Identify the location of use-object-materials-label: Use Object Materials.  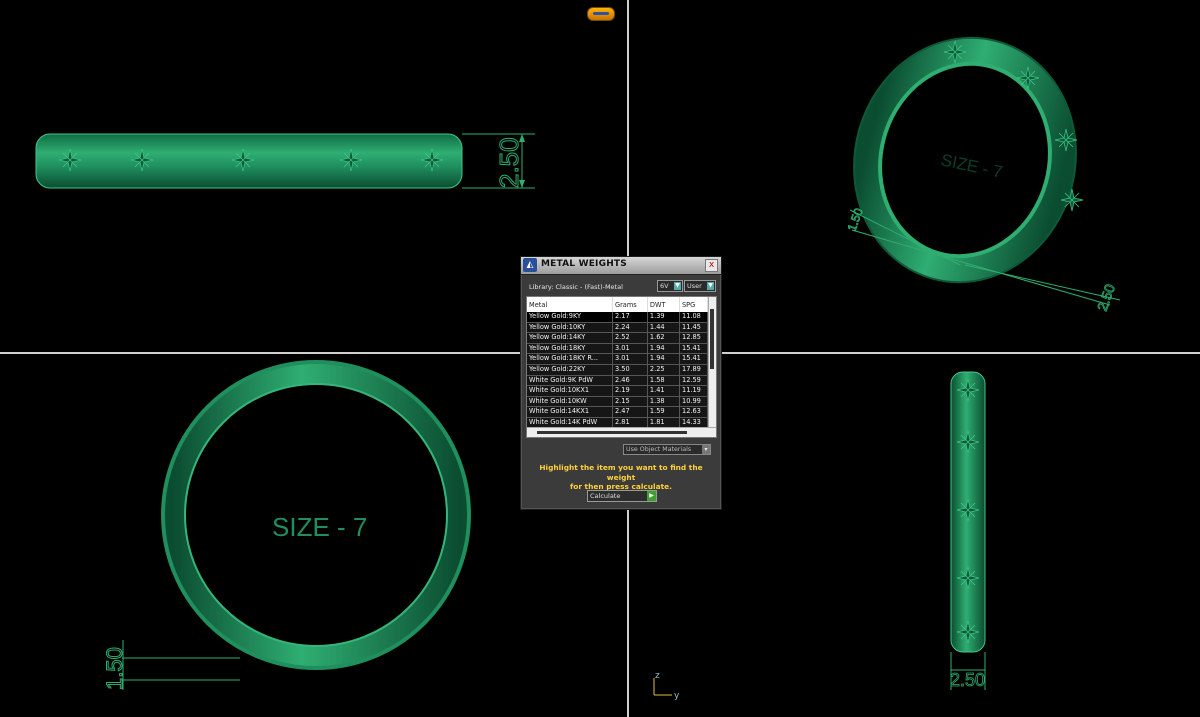
(659, 449).